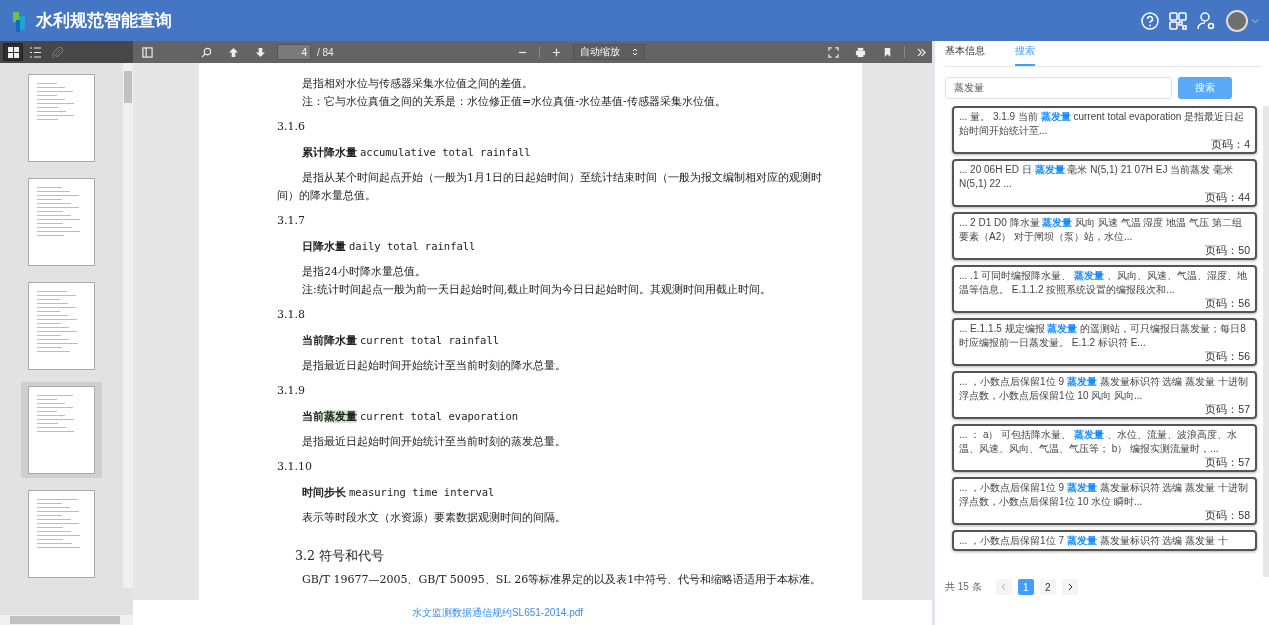 The height and width of the screenshot is (625, 1269). What do you see at coordinates (537, 290) in the screenshot?
I see `note-text: 注:统计时间起点一般为前一天日起始时间,截止时间为今日日起始时间。其观测时间用截止时间。` at bounding box center [537, 290].